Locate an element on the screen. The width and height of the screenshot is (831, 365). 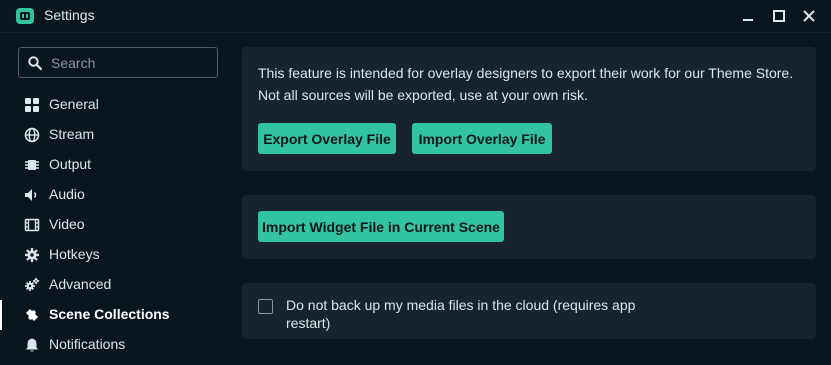
sidebar-item-output: Output is located at coordinates (116, 165).